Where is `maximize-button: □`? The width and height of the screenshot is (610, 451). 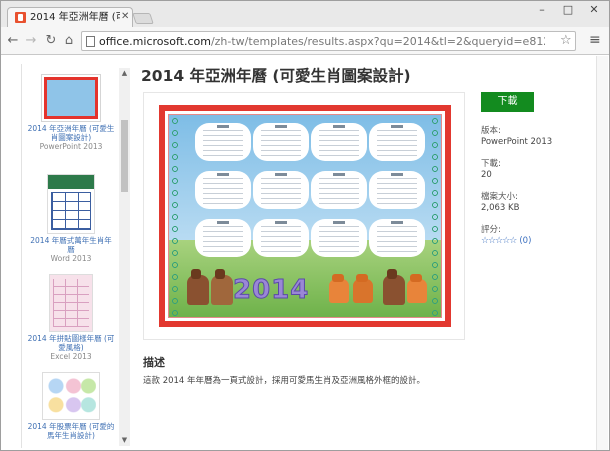
maximize-button: □ is located at coordinates (568, 10).